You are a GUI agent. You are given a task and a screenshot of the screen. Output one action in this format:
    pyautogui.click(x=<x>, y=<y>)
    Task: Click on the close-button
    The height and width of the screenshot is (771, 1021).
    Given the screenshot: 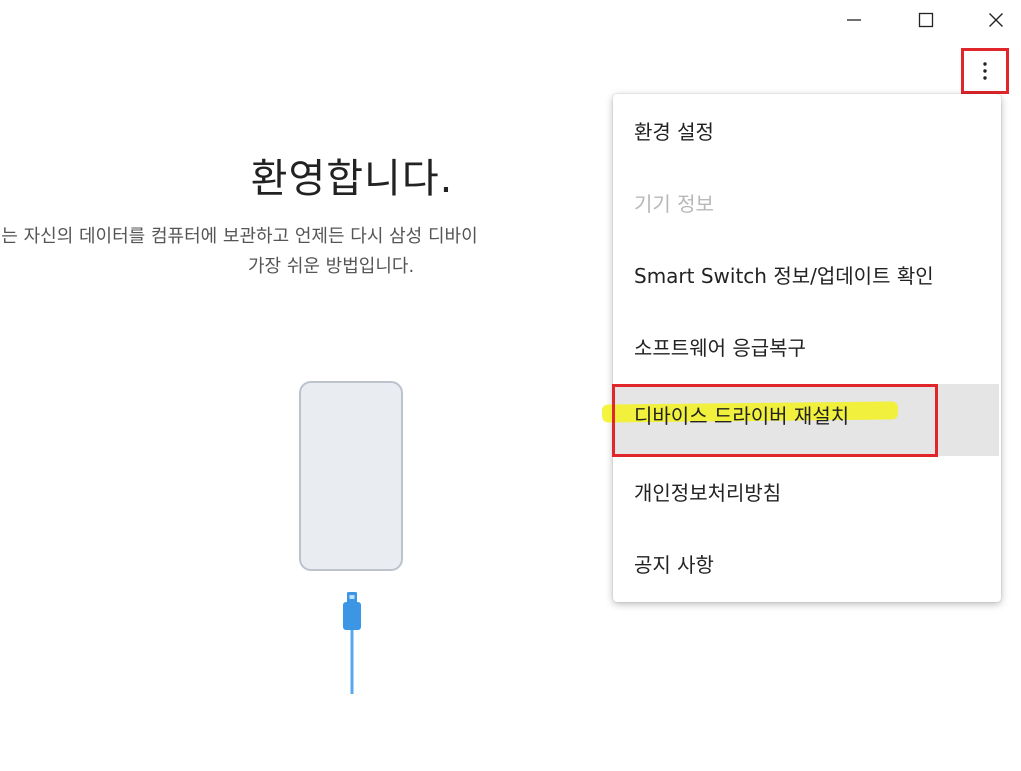 What is the action you would take?
    pyautogui.click(x=994, y=20)
    